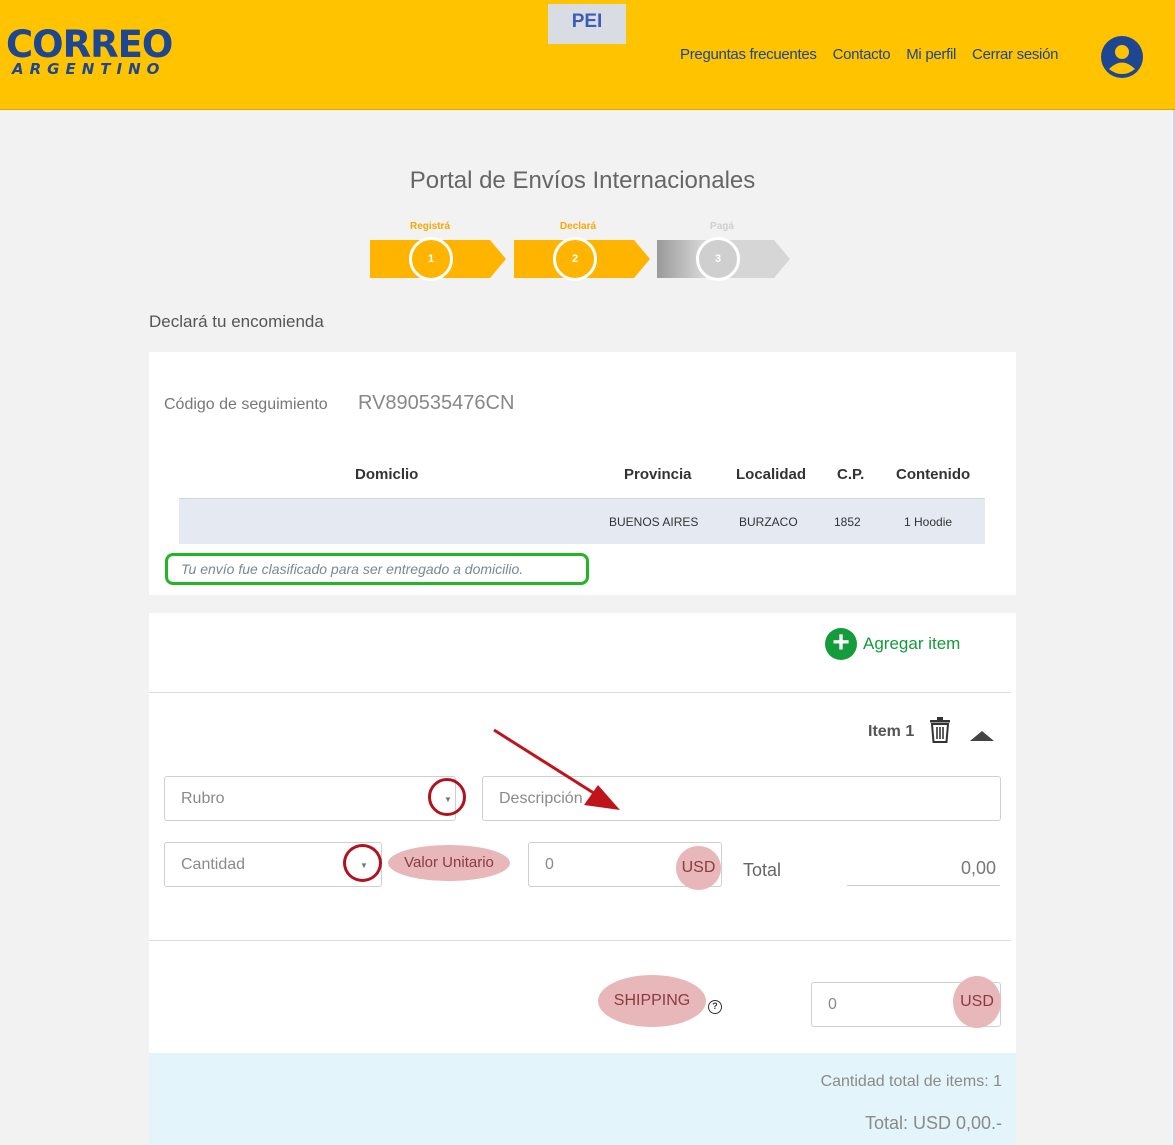  I want to click on col-provincia: Provincia, so click(658, 474).